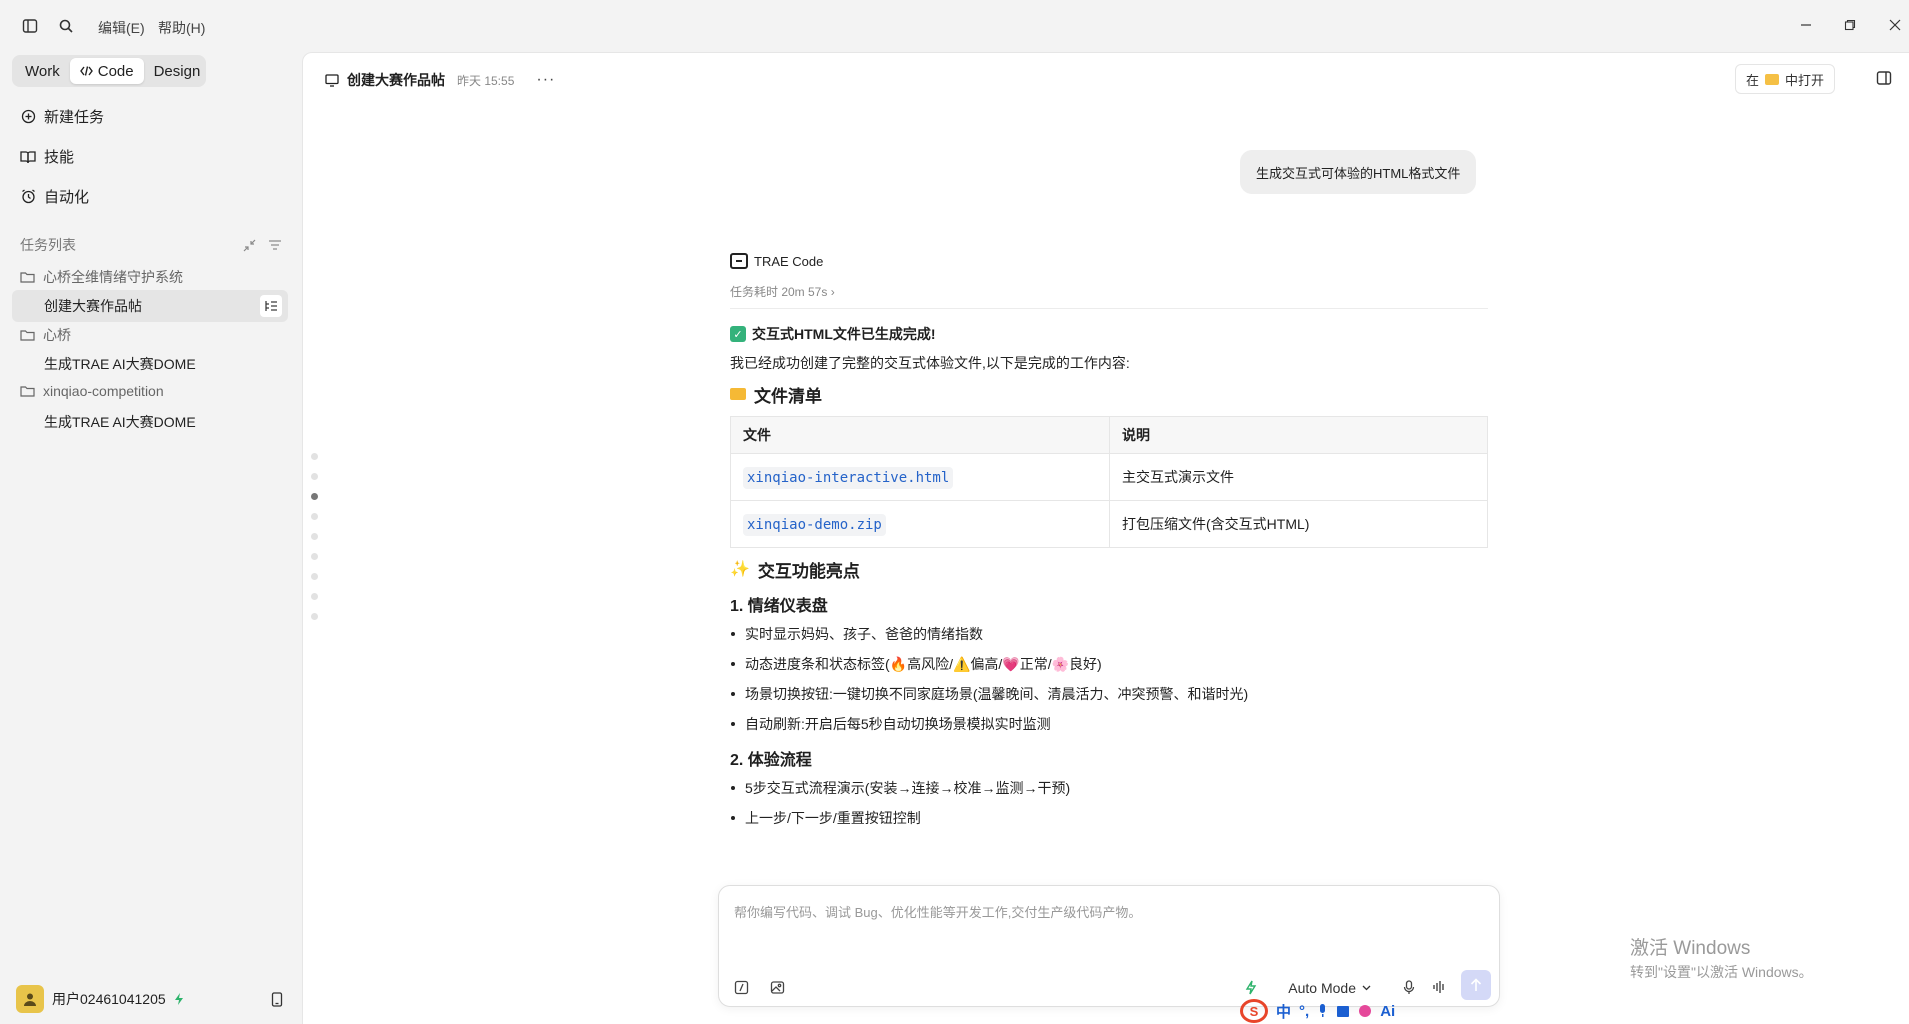  What do you see at coordinates (28, 117) in the screenshot?
I see `plus-circle-icon` at bounding box center [28, 117].